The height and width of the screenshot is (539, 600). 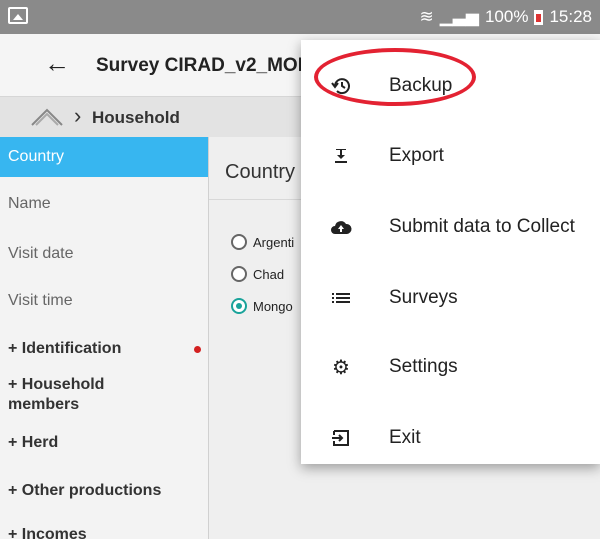 What do you see at coordinates (136, 118) in the screenshot?
I see `breadcrumb-household: Household` at bounding box center [136, 118].